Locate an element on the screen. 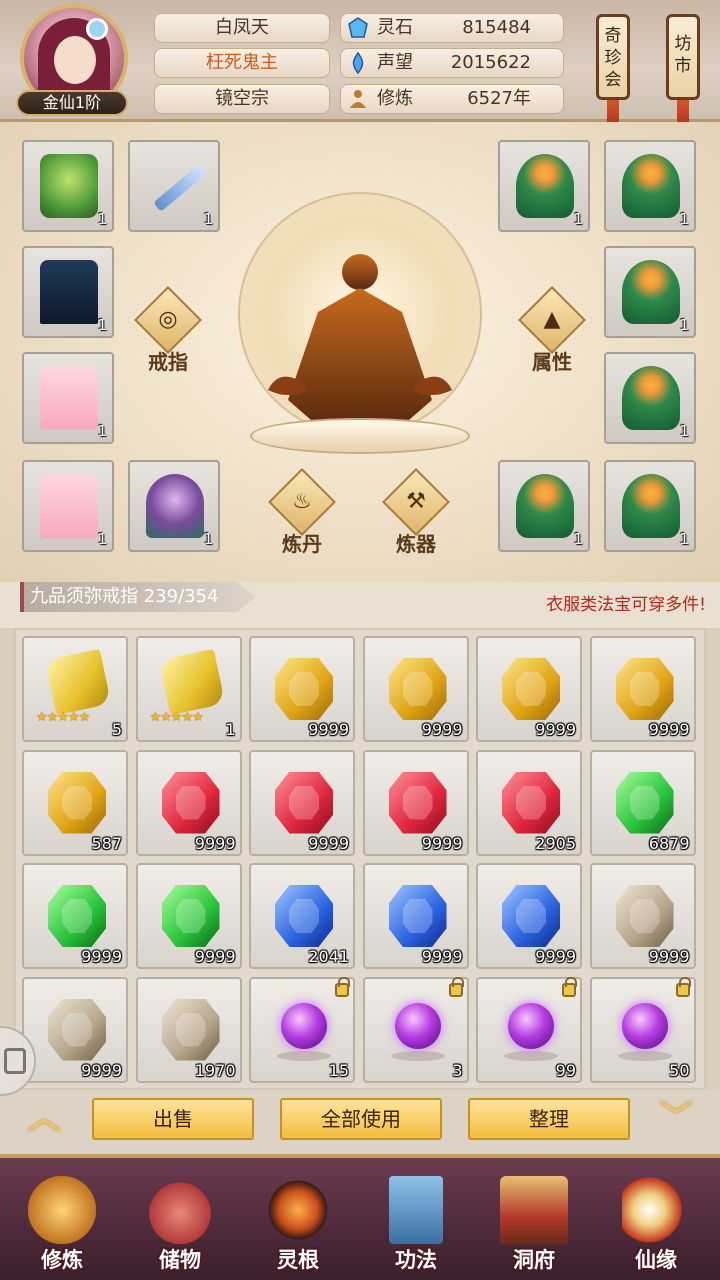 The height and width of the screenshot is (1280, 720). equip-slot-left-4: 1 is located at coordinates (68, 398).